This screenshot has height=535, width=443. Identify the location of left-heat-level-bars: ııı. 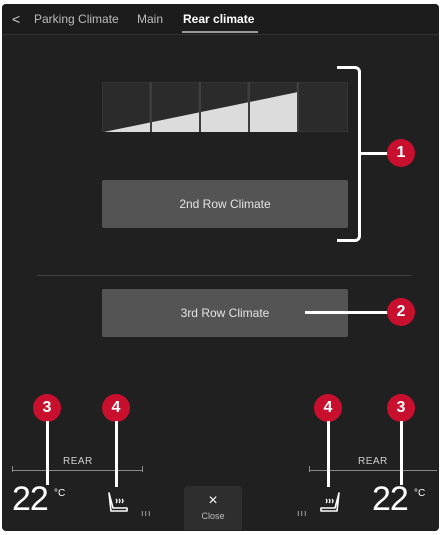
(146, 513).